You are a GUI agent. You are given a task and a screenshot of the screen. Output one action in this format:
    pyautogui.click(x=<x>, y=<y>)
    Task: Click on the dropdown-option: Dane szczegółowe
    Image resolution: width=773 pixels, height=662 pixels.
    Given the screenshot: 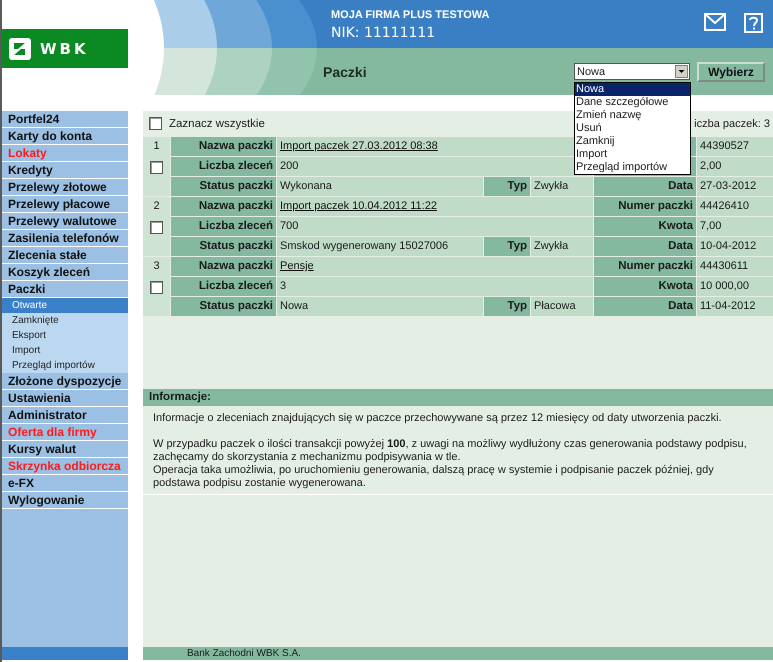 What is the action you would take?
    pyautogui.click(x=632, y=102)
    